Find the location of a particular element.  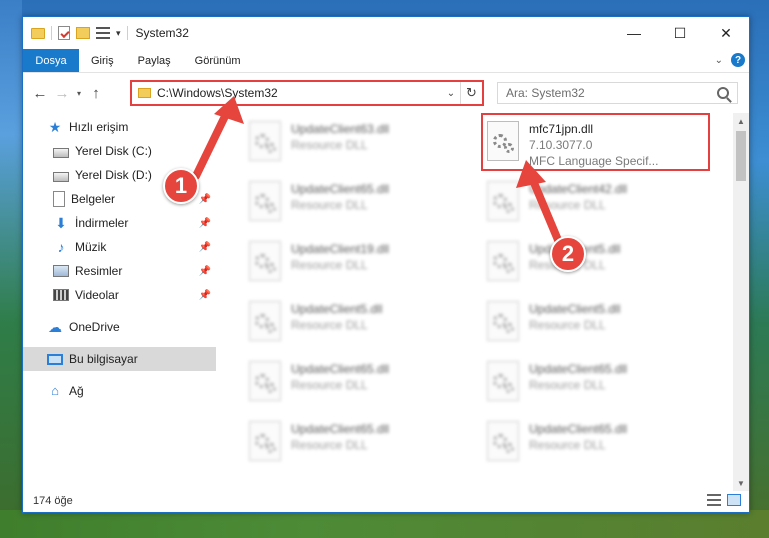

documents-icon is located at coordinates (59, 199).